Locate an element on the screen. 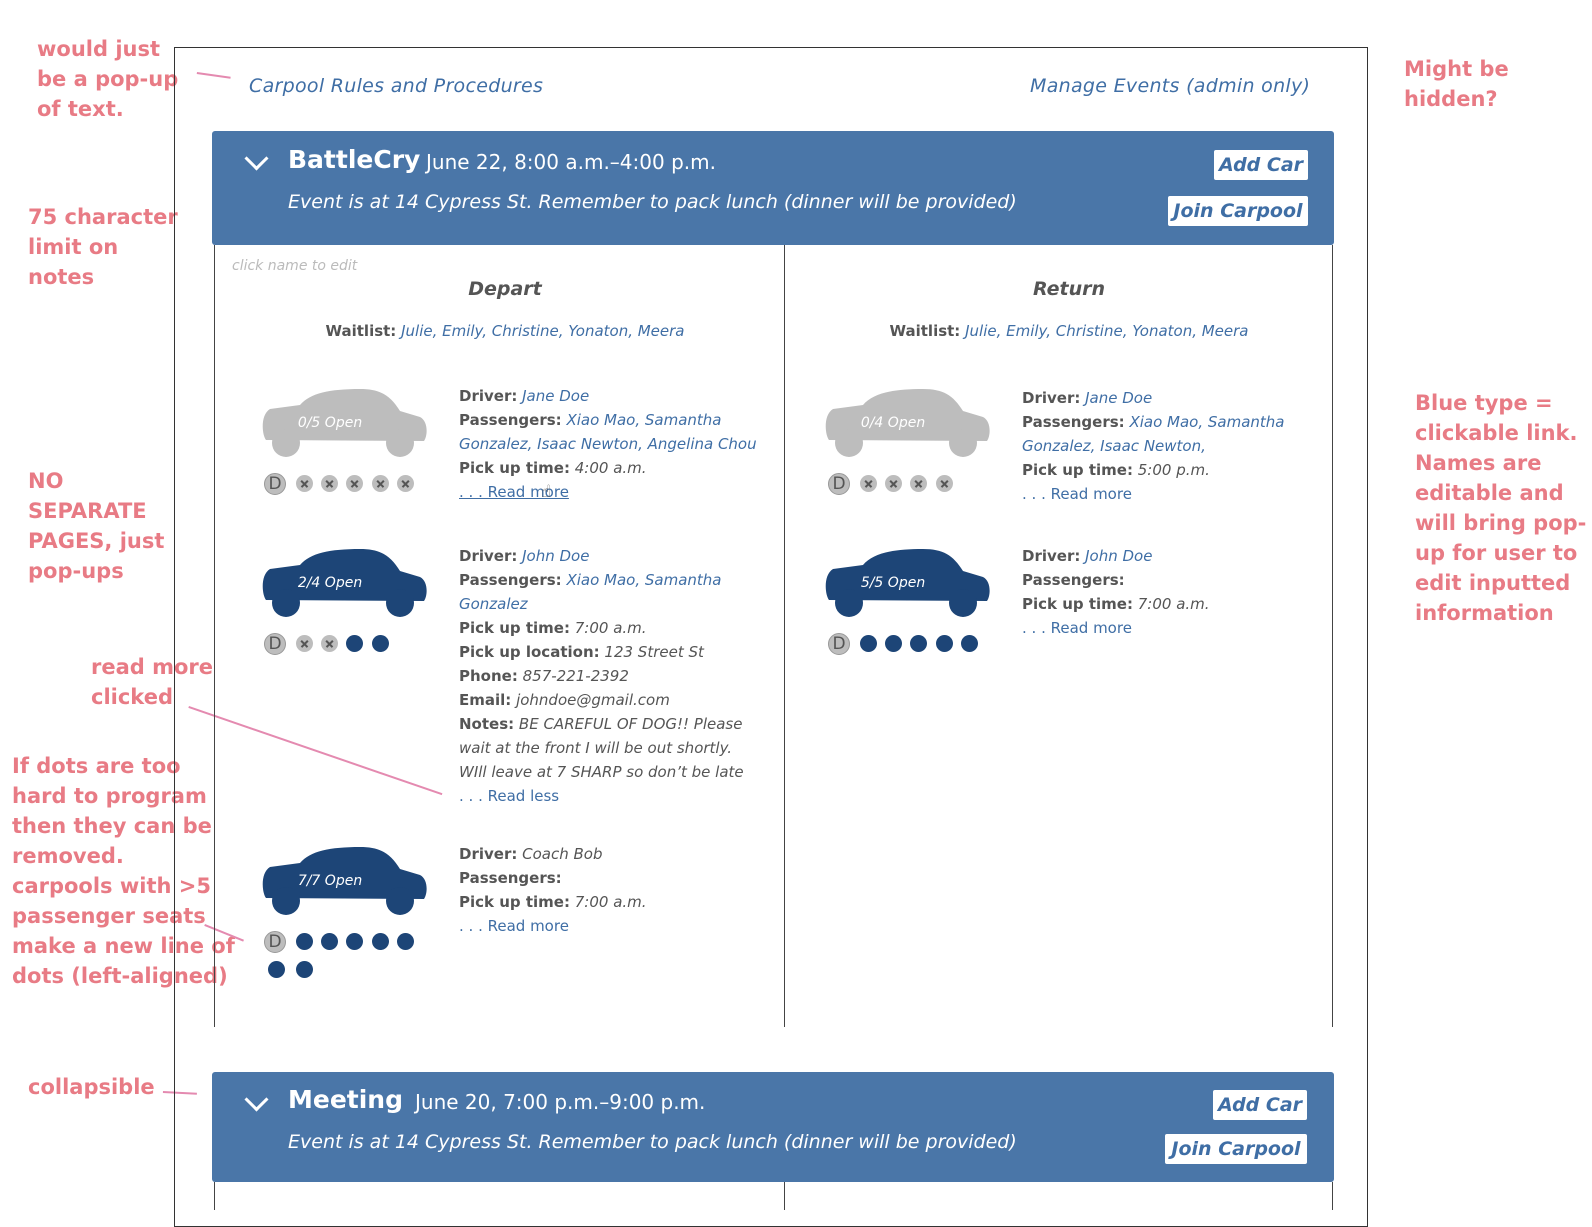 The height and width of the screenshot is (1227, 1592). car-icon: 7/7 Open is located at coordinates (345, 883).